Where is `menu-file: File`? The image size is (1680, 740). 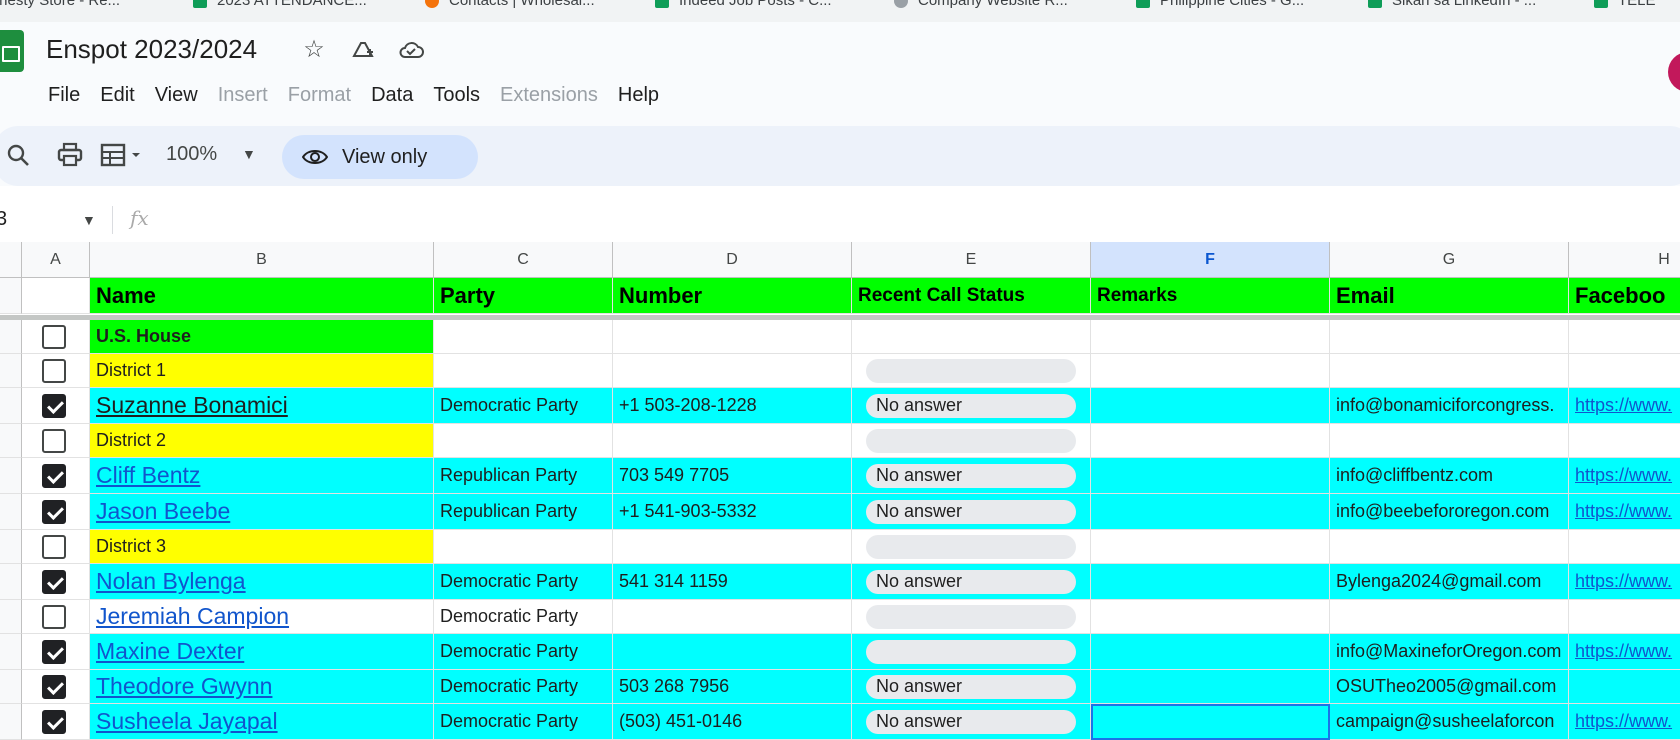 menu-file: File is located at coordinates (64, 95).